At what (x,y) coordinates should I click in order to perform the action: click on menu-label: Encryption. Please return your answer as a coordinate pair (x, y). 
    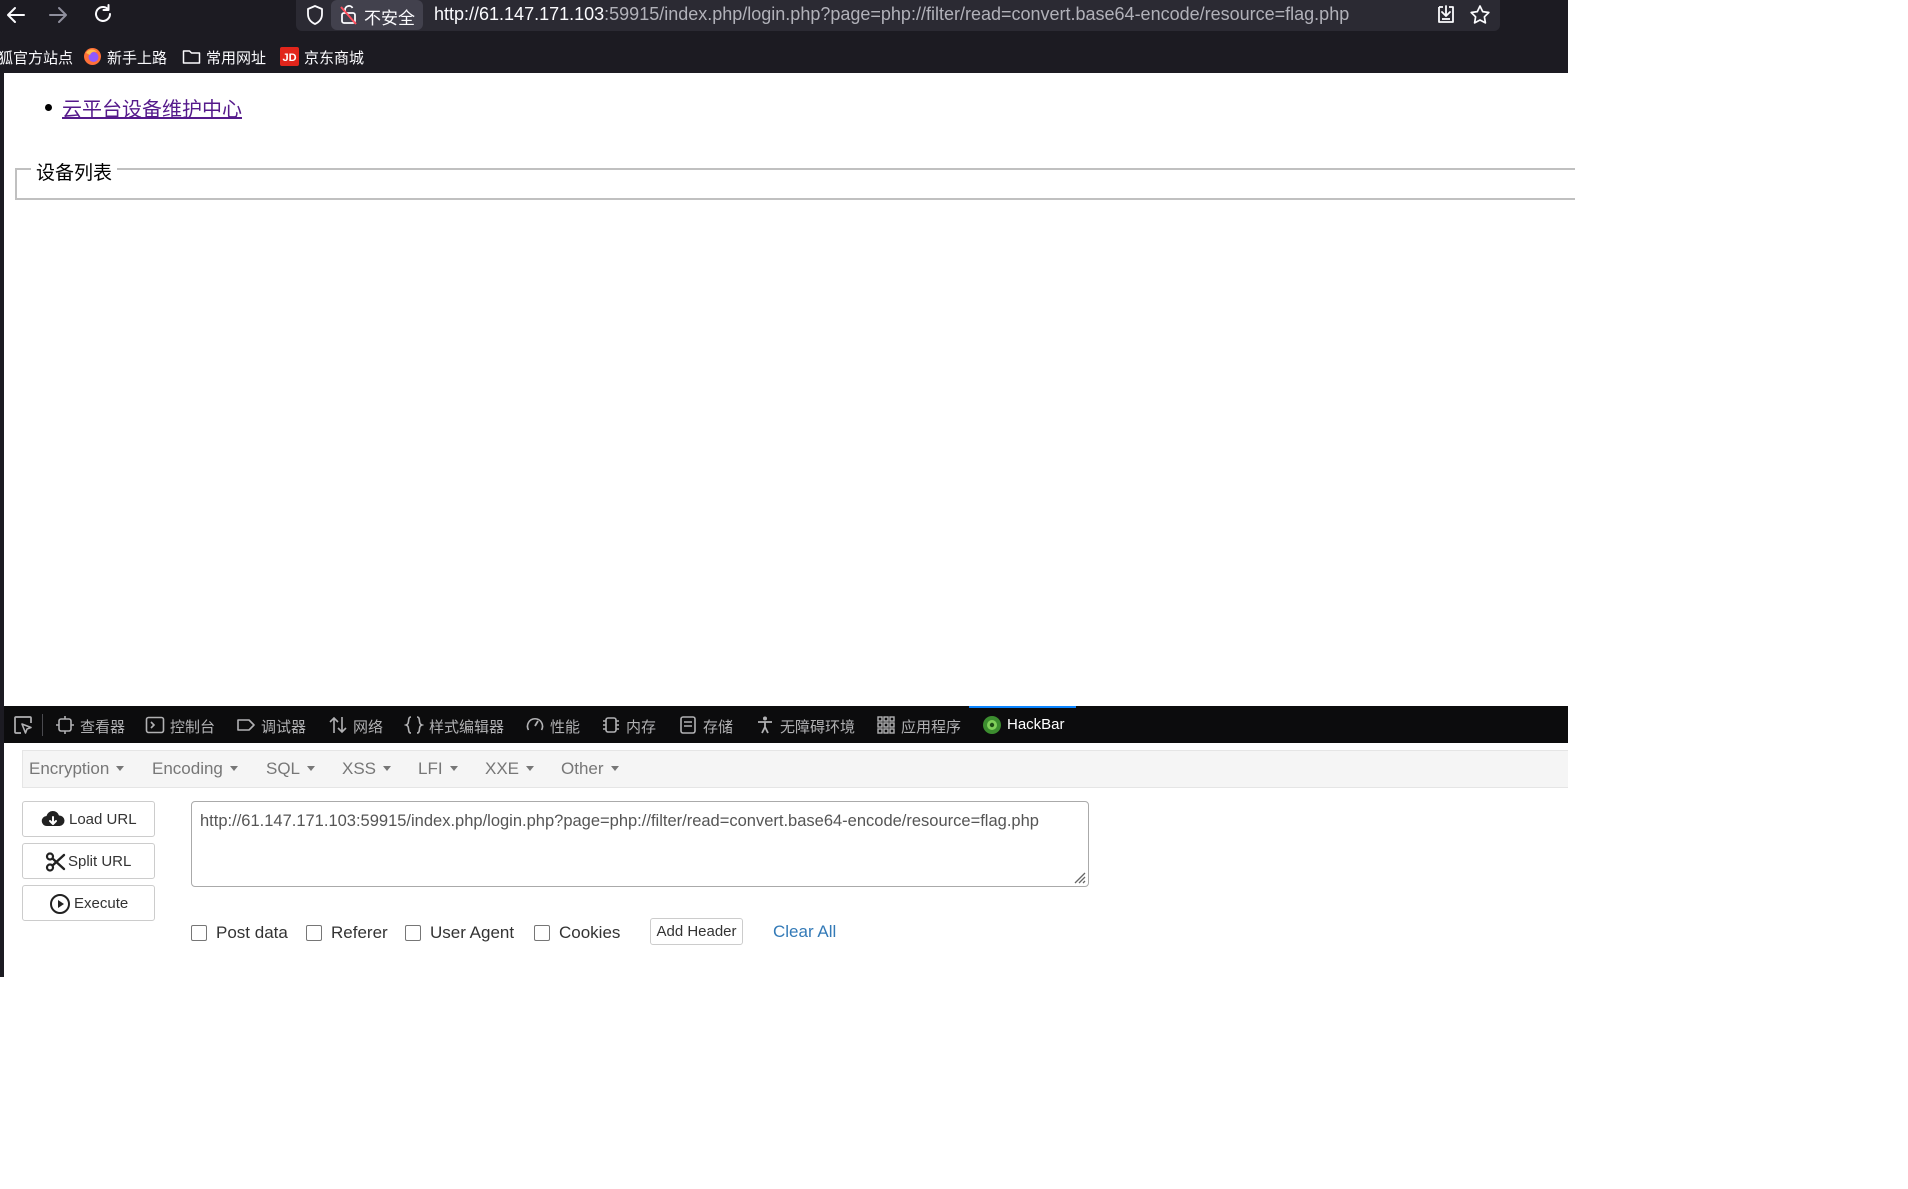
    Looking at the image, I should click on (69, 768).